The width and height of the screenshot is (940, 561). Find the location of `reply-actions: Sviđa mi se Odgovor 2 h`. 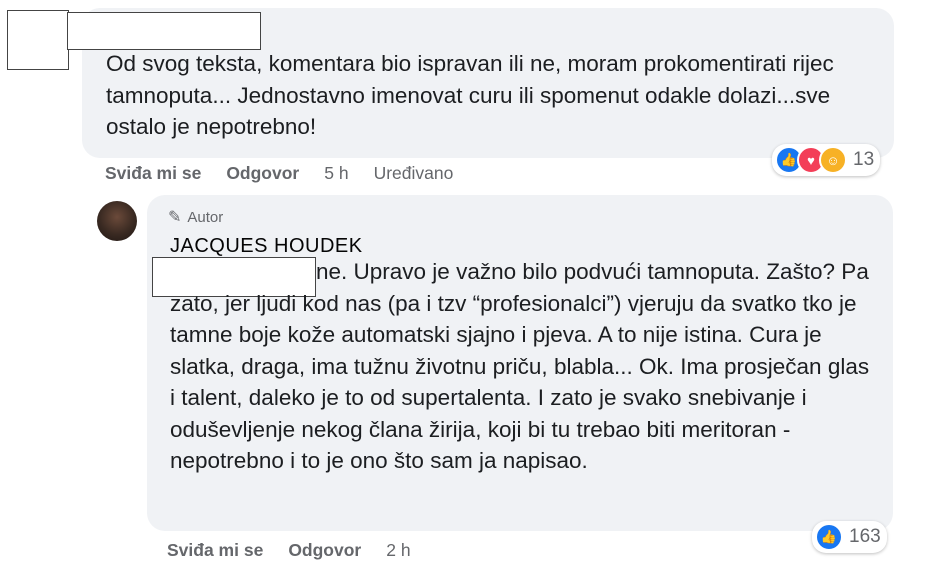

reply-actions: Sviđa mi se Odgovor 2 h is located at coordinates (301, 550).